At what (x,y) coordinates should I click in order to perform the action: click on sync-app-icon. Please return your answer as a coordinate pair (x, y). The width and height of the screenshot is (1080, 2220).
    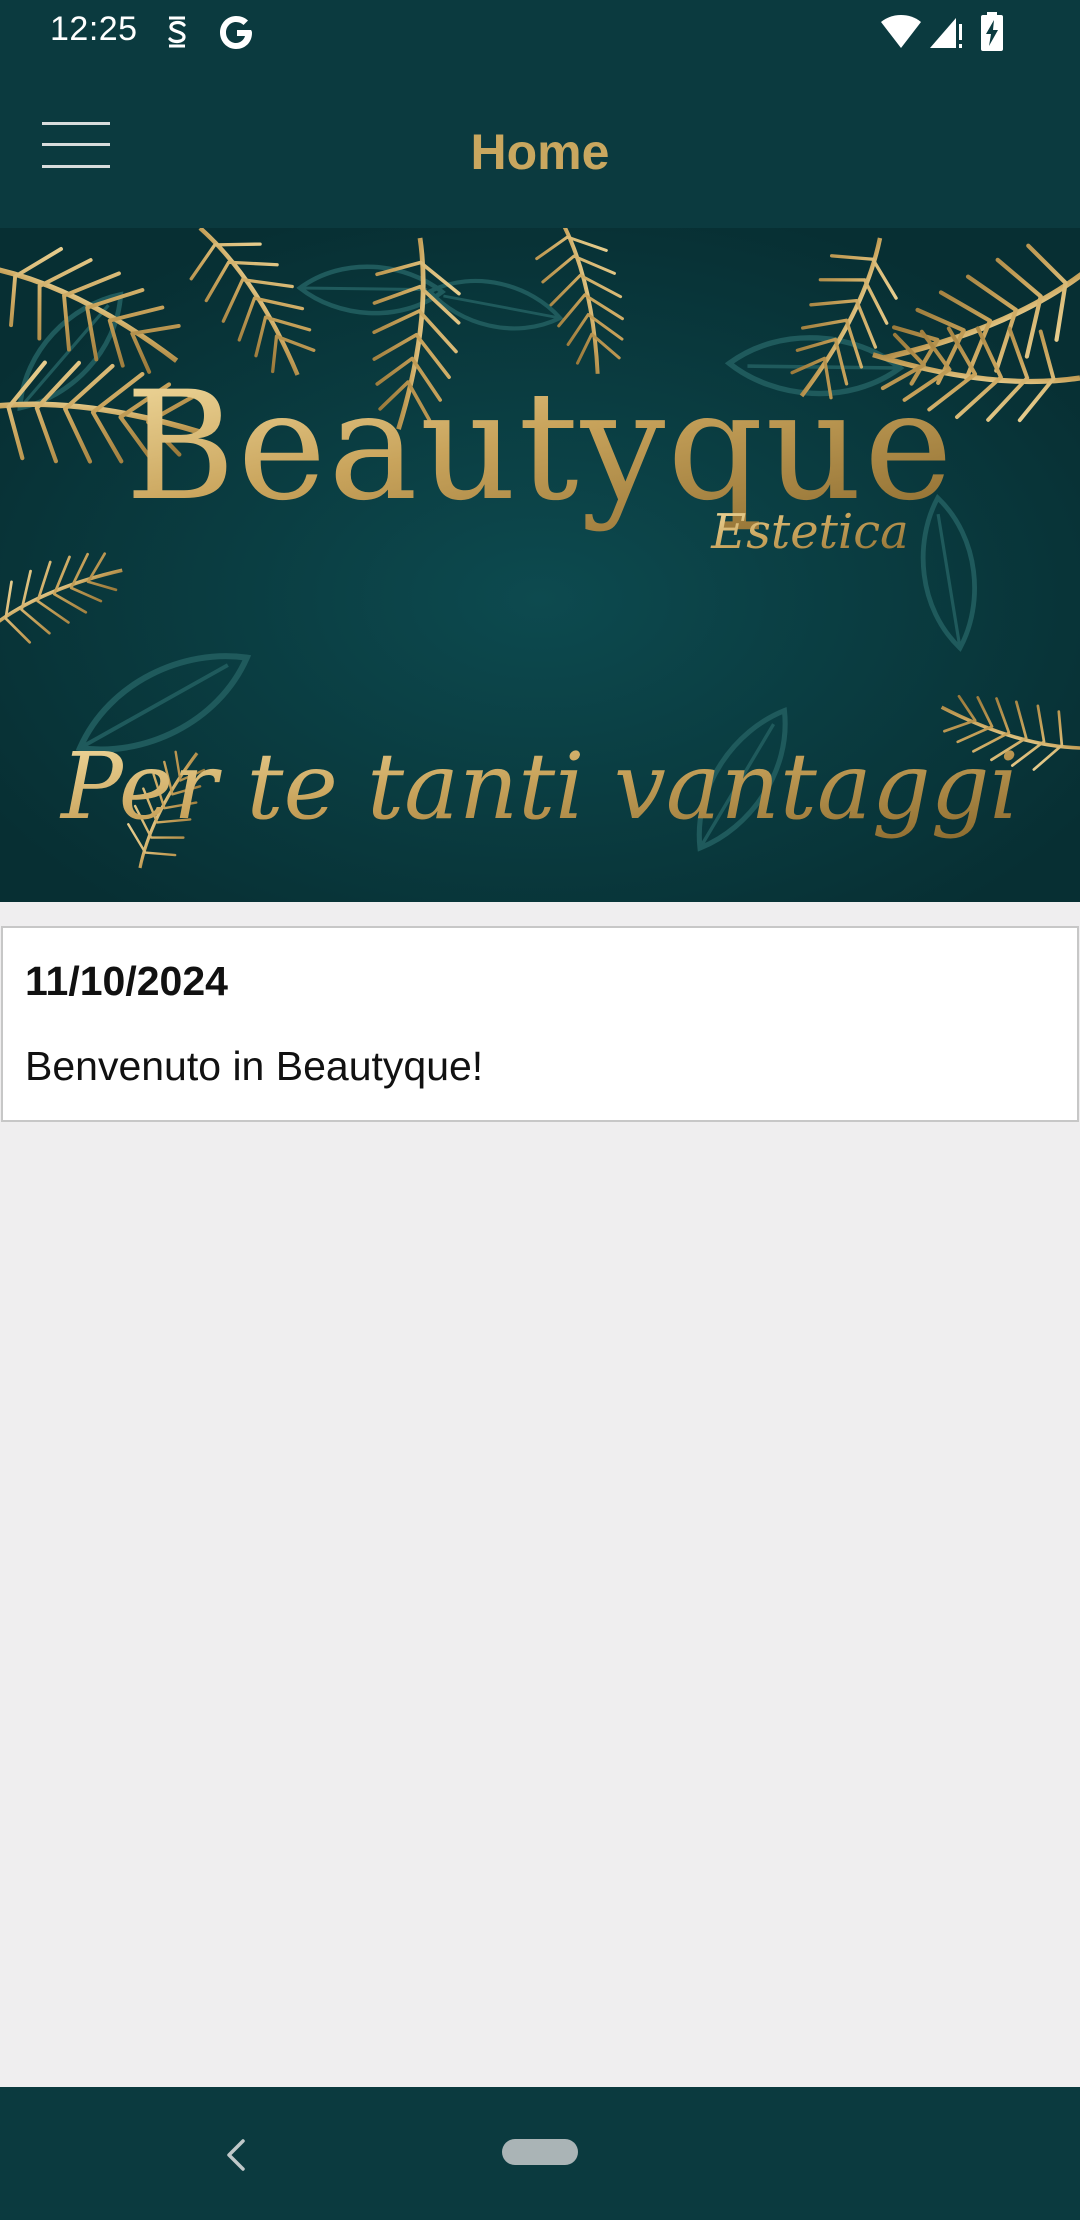
    Looking at the image, I should click on (177, 32).